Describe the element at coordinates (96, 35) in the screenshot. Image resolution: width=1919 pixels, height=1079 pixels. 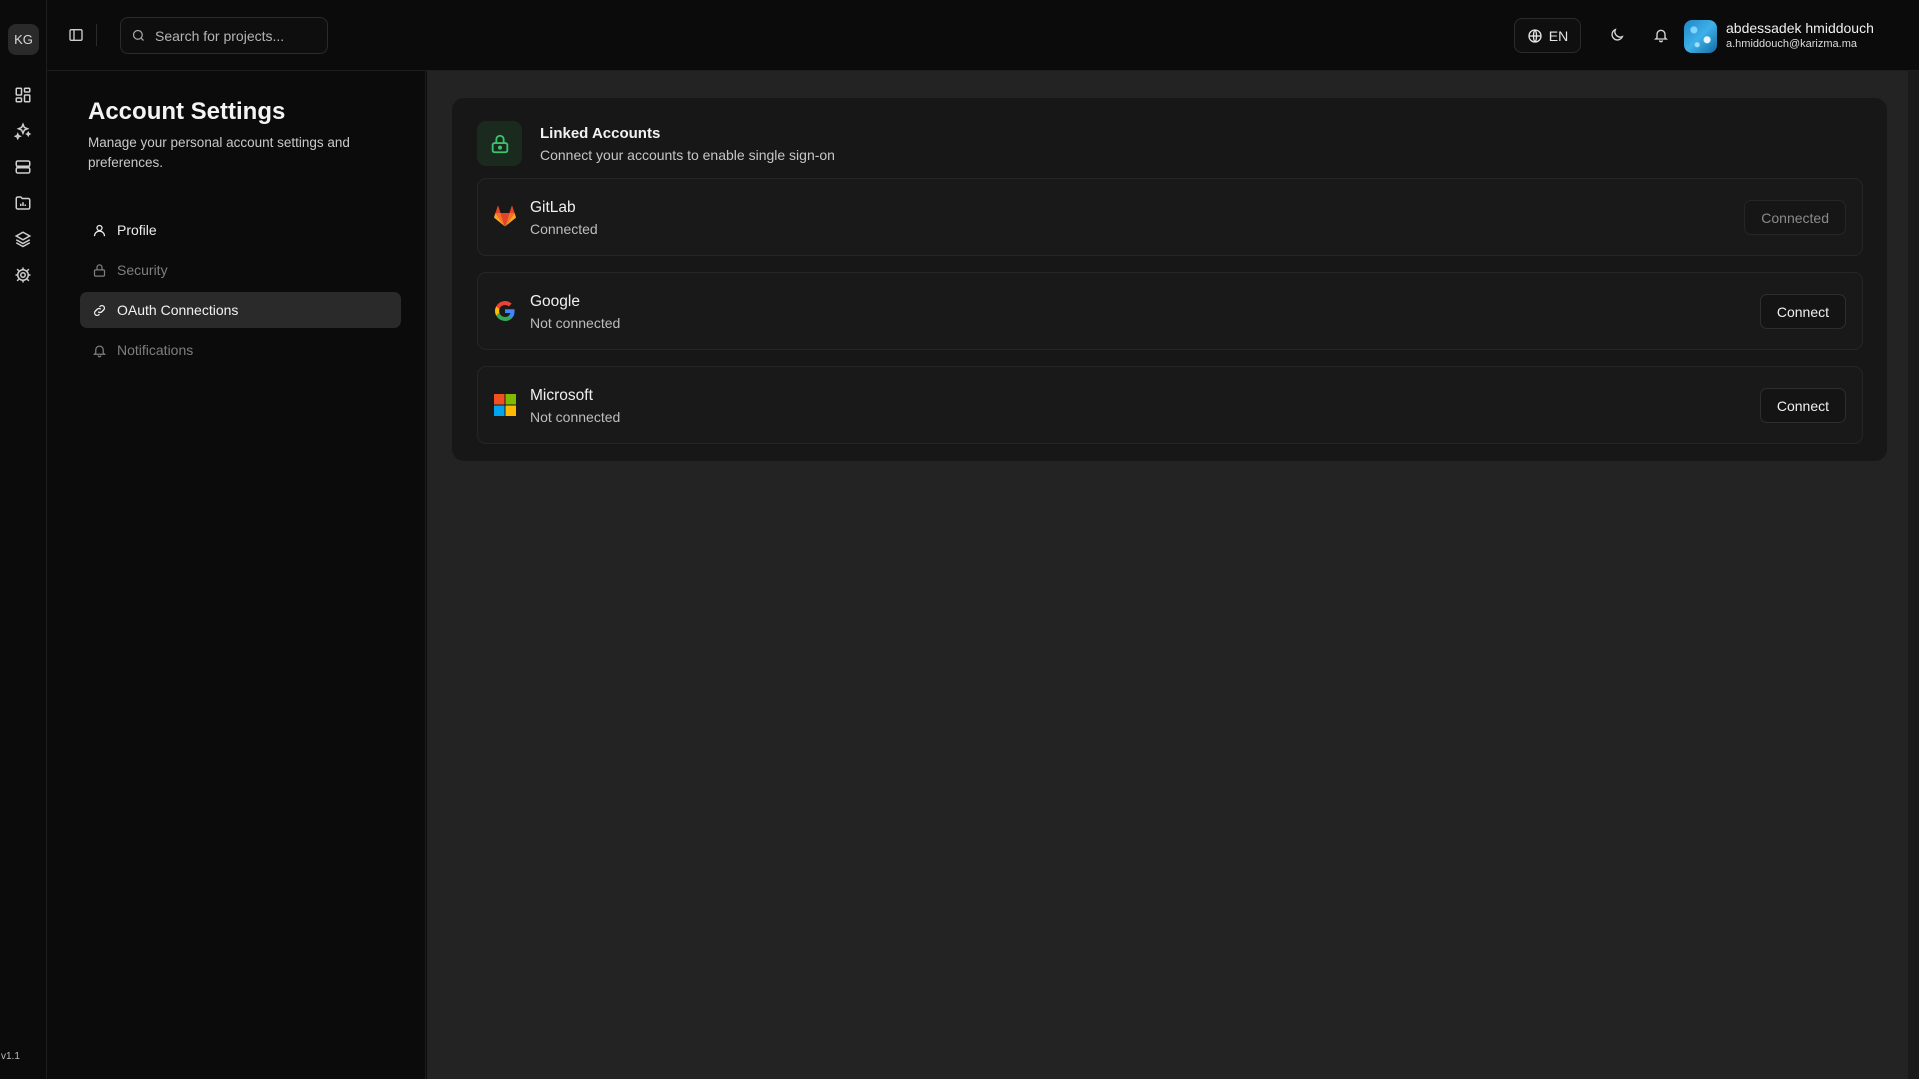
I see `toolbar-divider` at that location.